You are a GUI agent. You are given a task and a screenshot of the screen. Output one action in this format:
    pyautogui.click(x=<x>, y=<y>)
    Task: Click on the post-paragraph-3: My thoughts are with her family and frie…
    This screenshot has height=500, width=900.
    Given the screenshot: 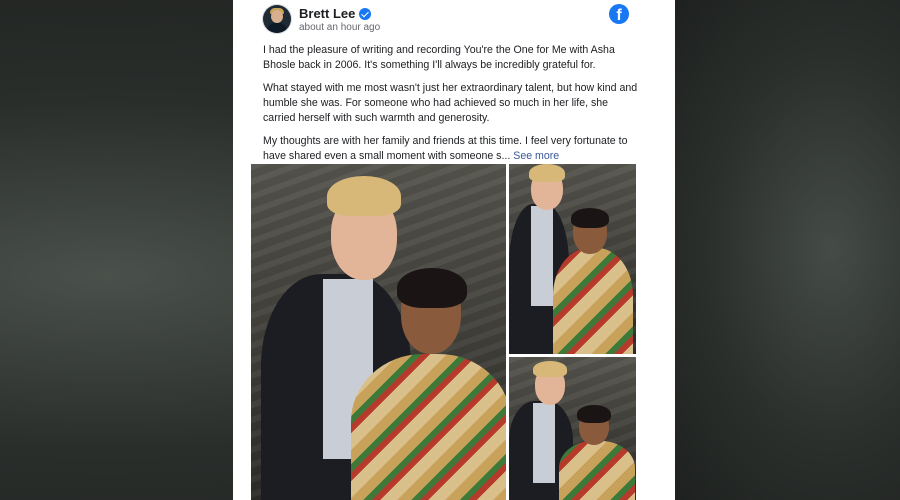 What is the action you would take?
    pyautogui.click(x=451, y=149)
    